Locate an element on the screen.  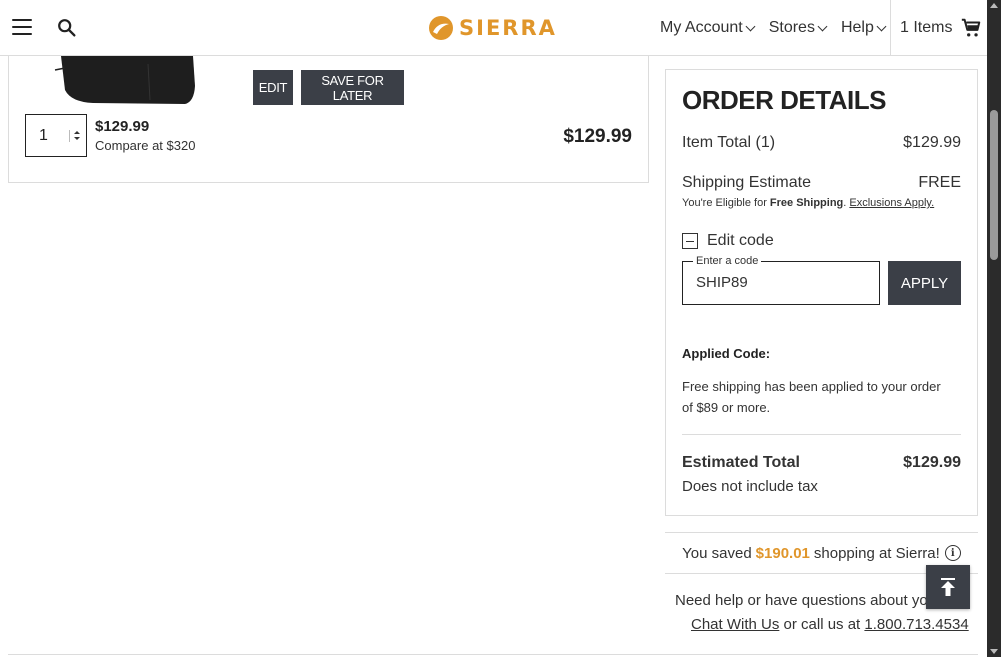
scroll-down-arrow-icon is located at coordinates (994, 651).